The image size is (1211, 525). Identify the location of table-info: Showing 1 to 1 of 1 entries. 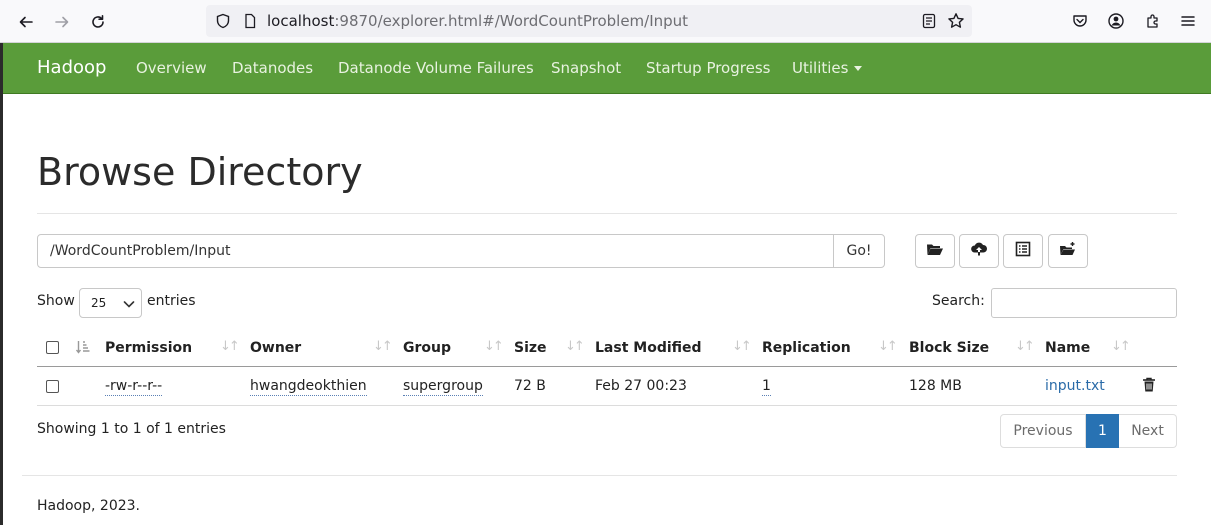
(131, 429).